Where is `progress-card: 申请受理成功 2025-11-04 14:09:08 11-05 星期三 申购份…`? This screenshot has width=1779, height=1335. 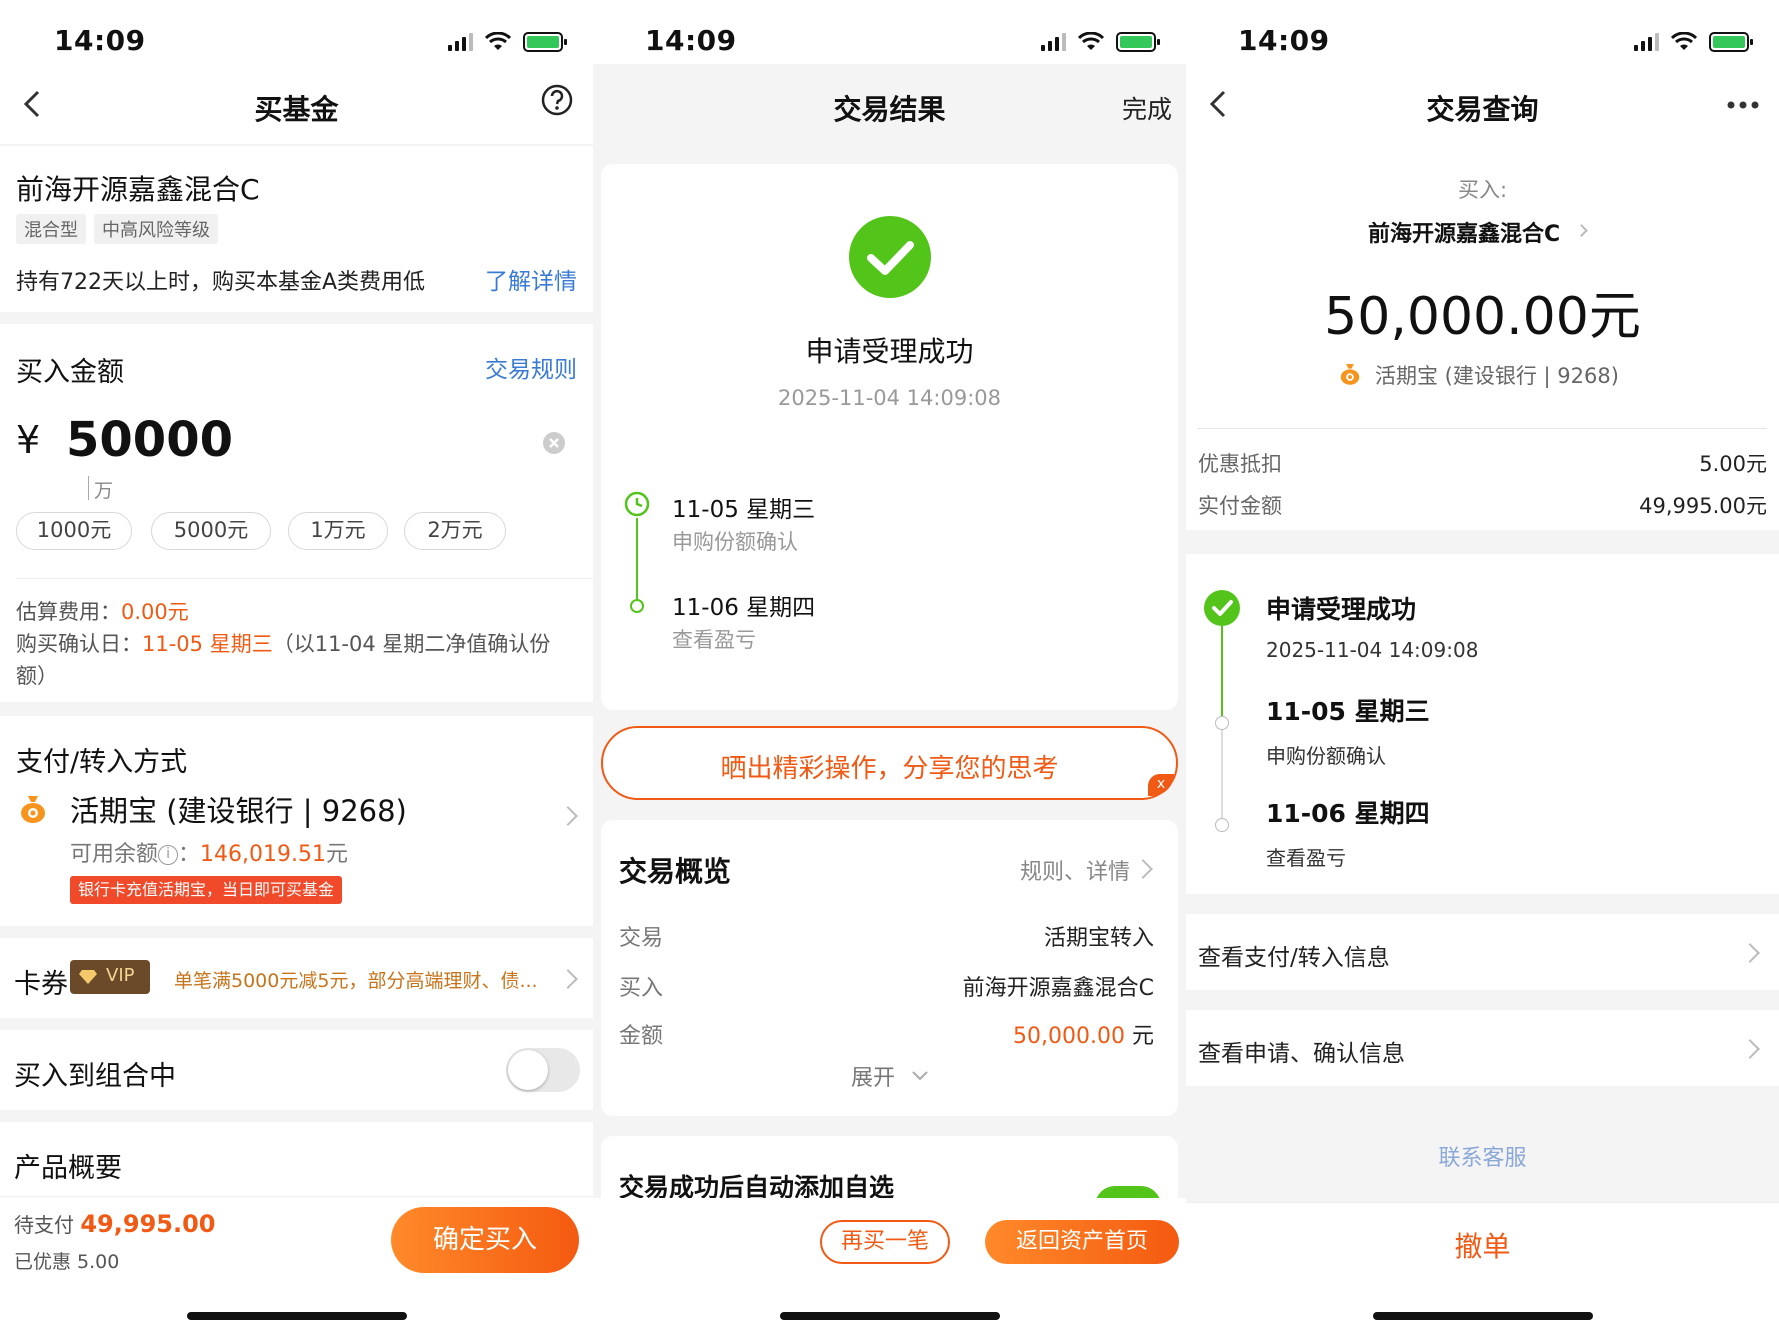
progress-card: 申请受理成功 2025-11-04 14:09:08 11-05 星期三 申购份… is located at coordinates (1482, 724).